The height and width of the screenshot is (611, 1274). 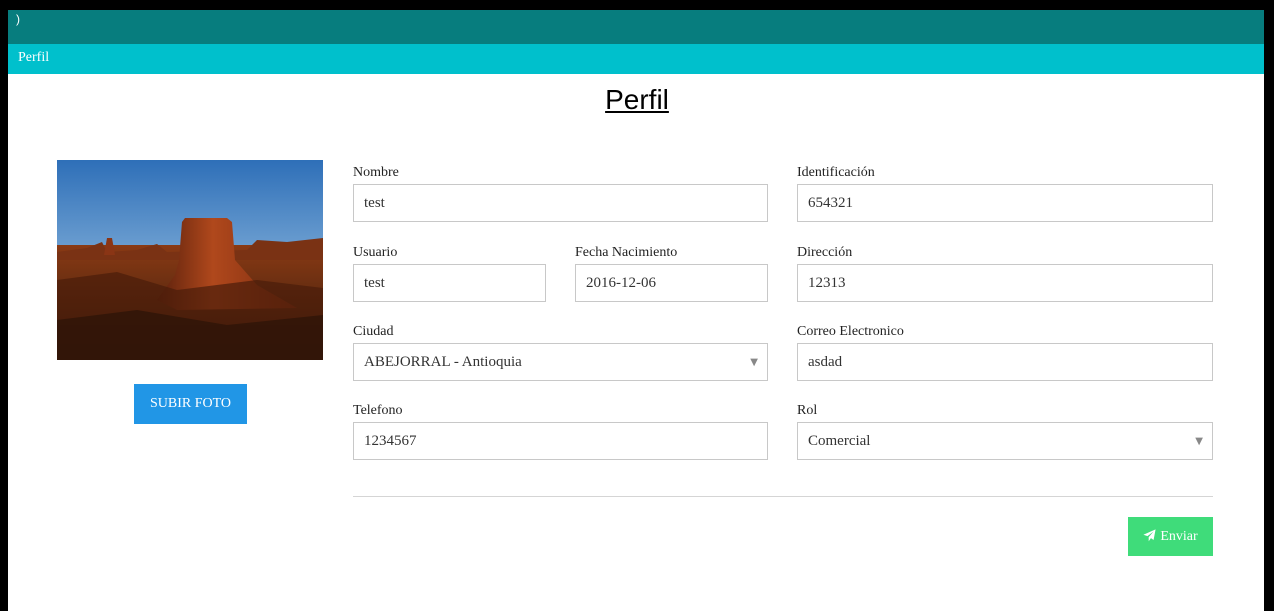 I want to click on telefono-label: Telefono, so click(x=378, y=410).